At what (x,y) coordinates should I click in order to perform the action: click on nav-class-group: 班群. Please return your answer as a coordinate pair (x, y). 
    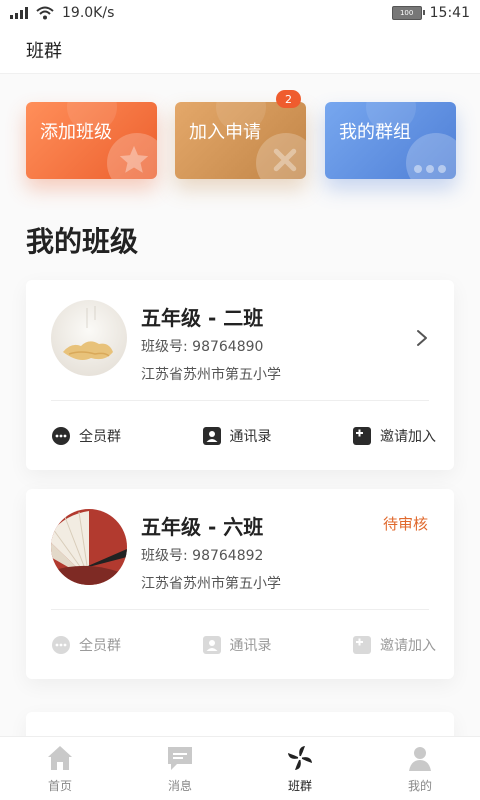
    Looking at the image, I should click on (300, 768).